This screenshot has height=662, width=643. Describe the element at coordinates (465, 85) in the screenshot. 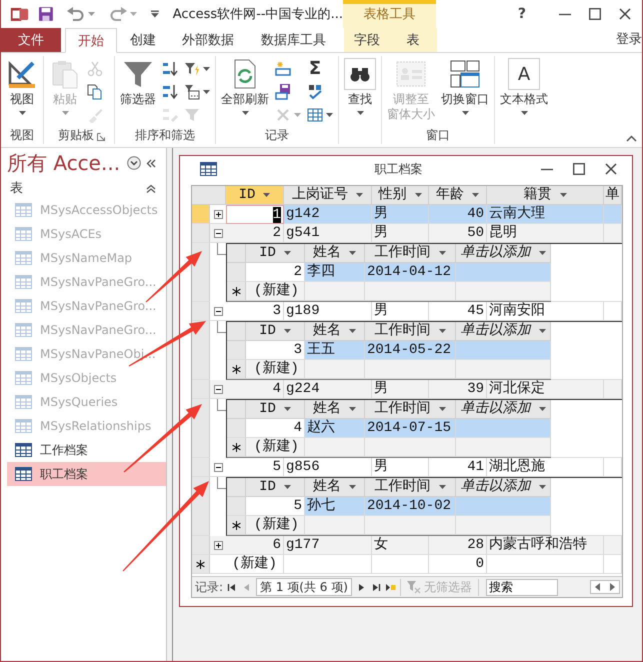

I see `ribbon-button: 切换窗口` at that location.